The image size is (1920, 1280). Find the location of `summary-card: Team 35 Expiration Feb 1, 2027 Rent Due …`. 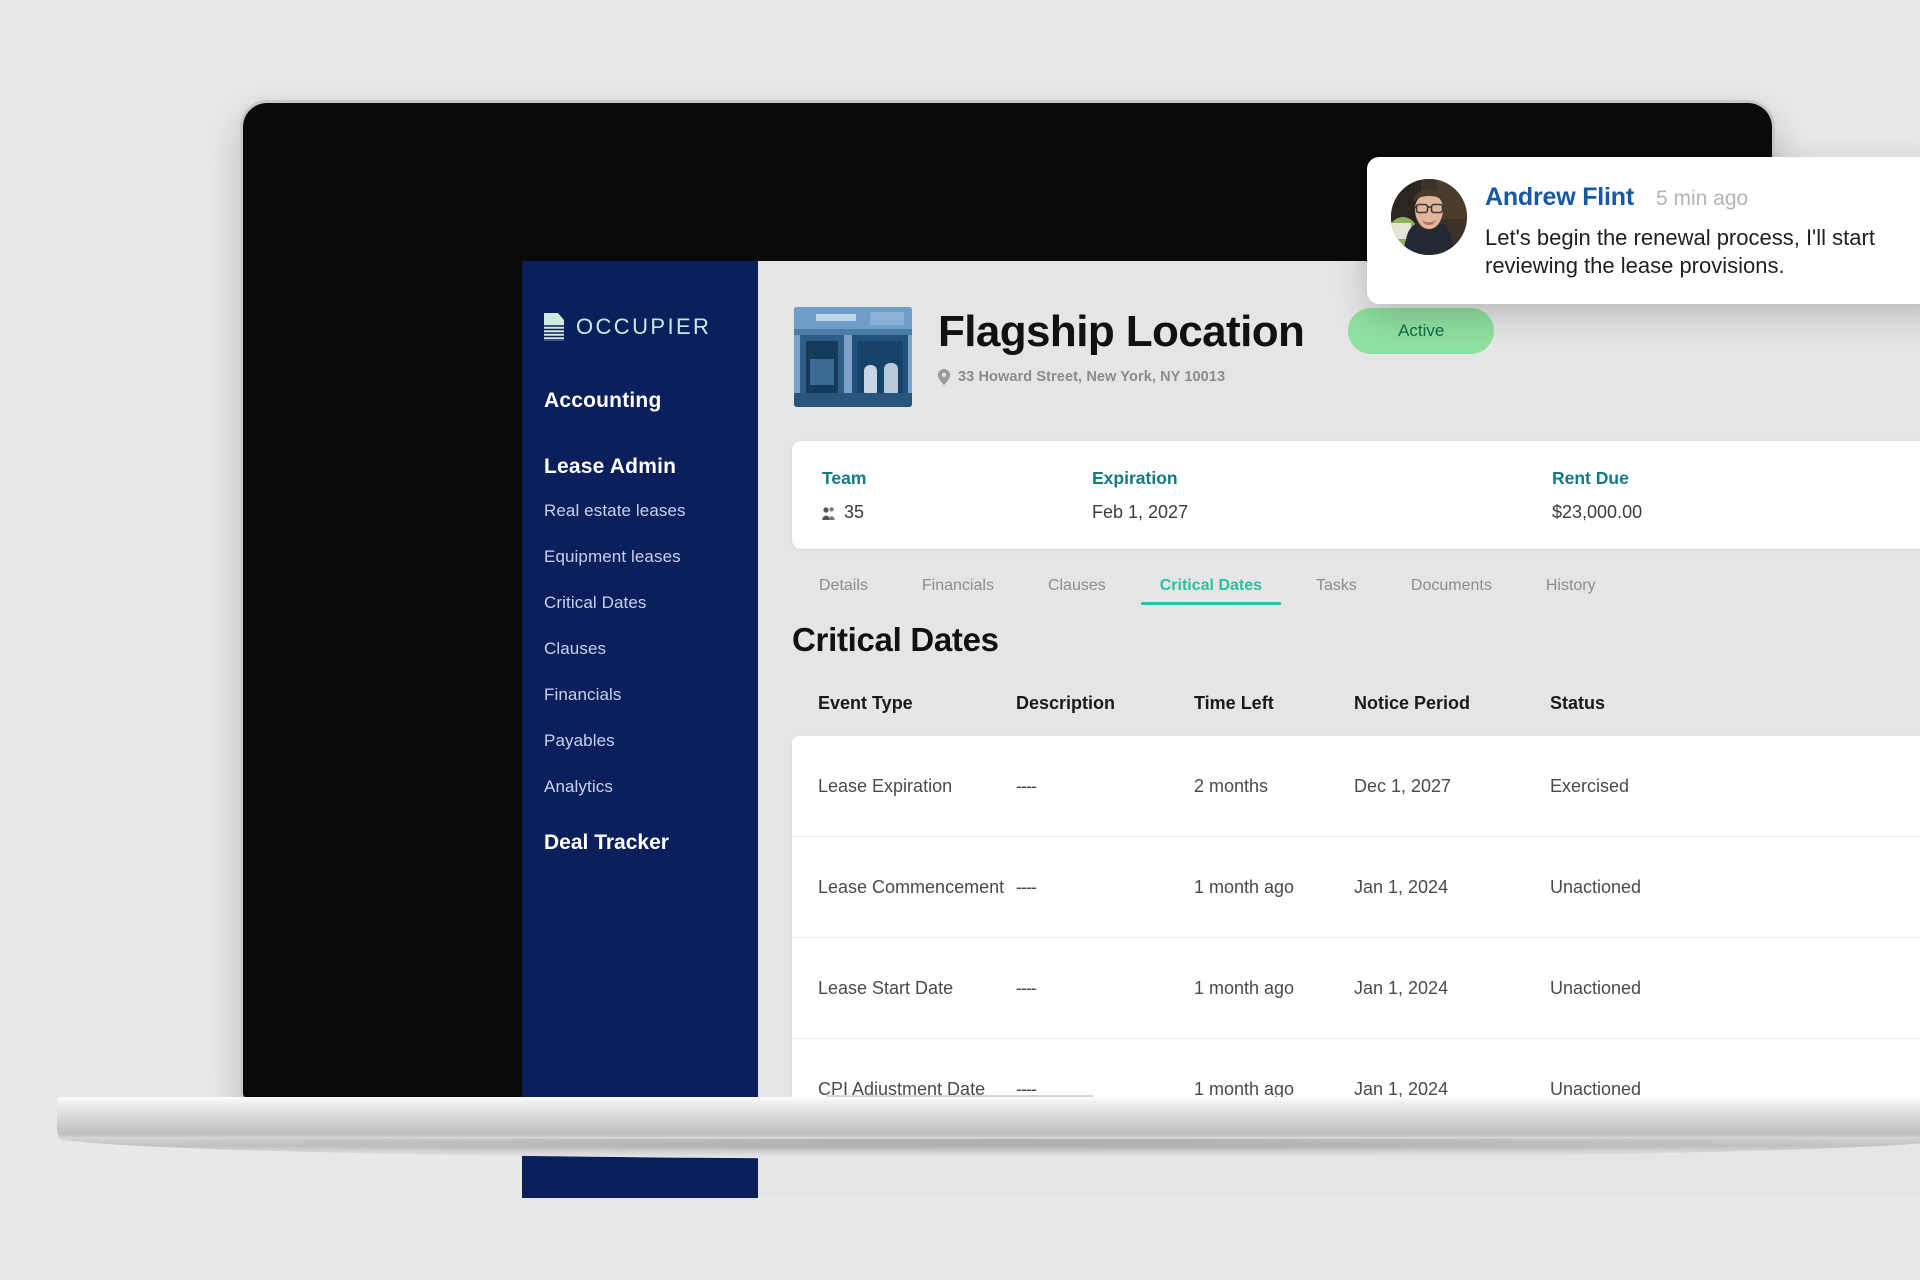

summary-card: Team 35 Expiration Feb 1, 2027 Rent Due … is located at coordinates (1356, 495).